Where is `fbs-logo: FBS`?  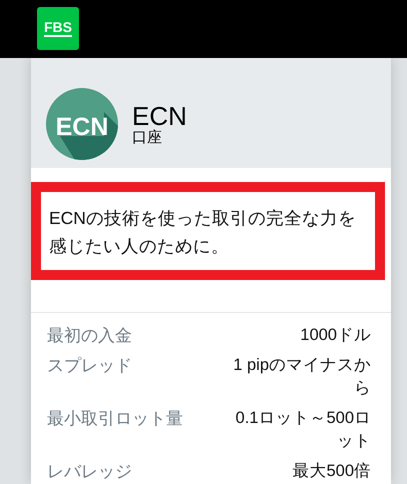 fbs-logo: FBS is located at coordinates (58, 28).